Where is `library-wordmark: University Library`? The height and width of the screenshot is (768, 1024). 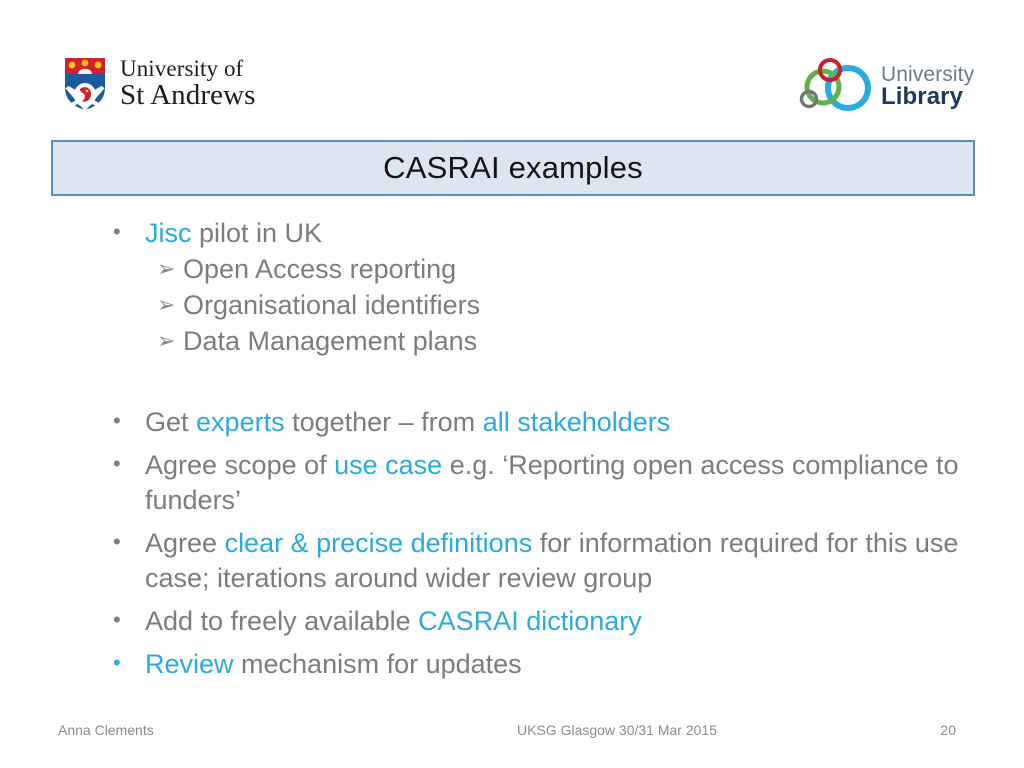
library-wordmark: University Library is located at coordinates (927, 86).